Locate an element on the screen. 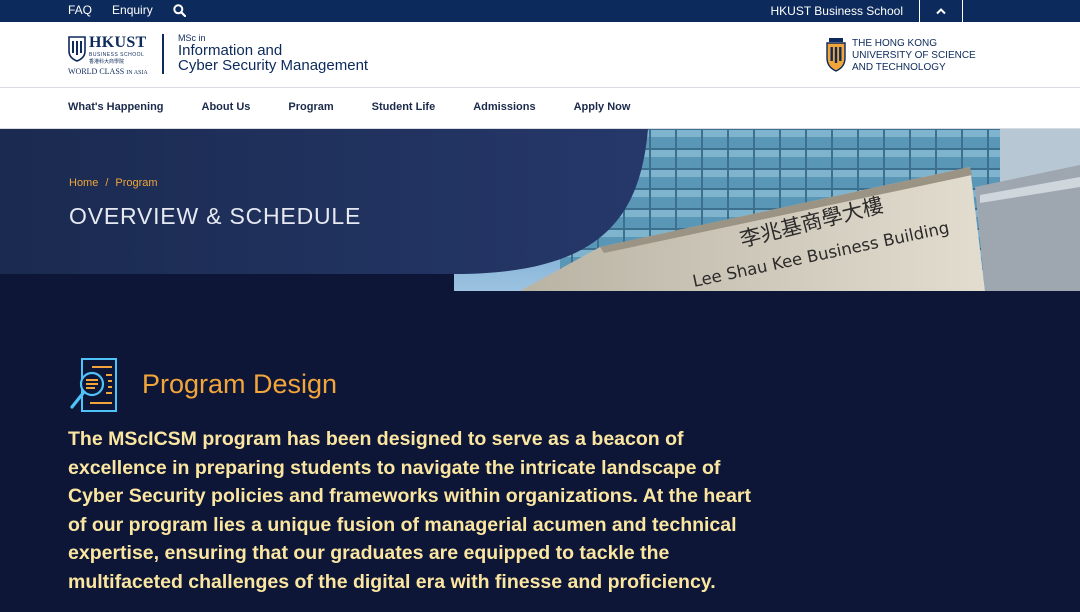 The width and height of the screenshot is (1080, 612). breadcrumb-home: Home is located at coordinates (83, 183).